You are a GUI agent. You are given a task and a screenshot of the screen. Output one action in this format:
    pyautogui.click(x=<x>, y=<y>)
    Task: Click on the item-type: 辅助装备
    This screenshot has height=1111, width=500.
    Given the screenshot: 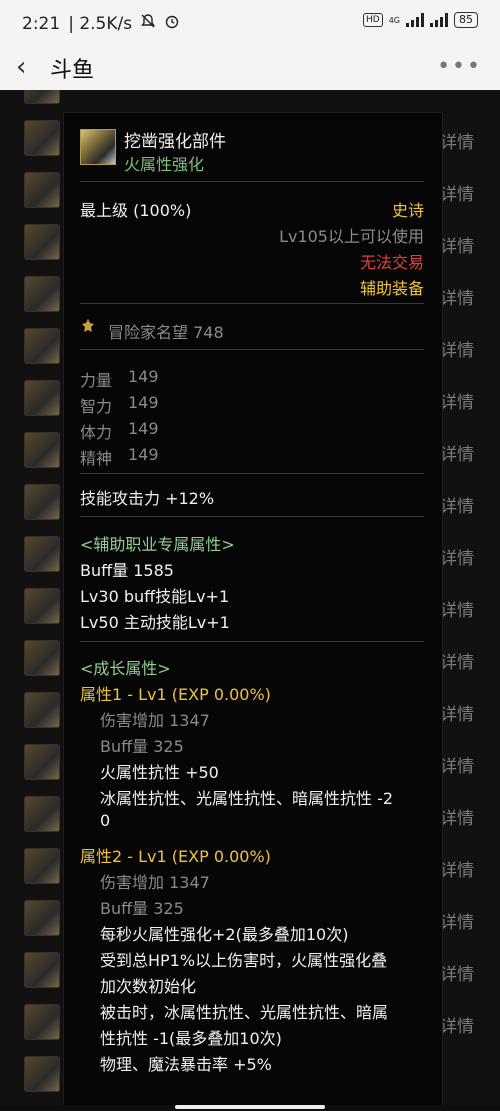 What is the action you would take?
    pyautogui.click(x=391, y=288)
    